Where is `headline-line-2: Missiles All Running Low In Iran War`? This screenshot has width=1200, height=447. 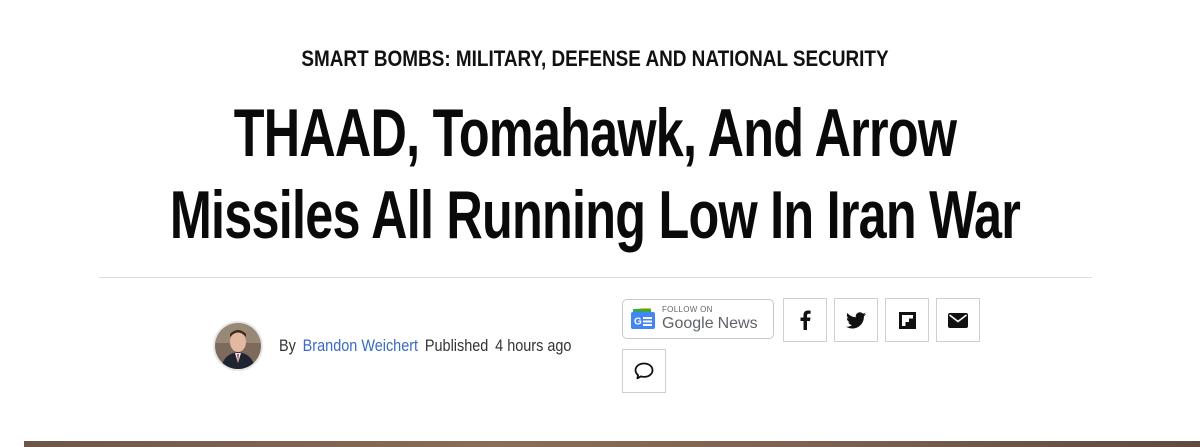
headline-line-2: Missiles All Running Low In Iran War is located at coordinates (595, 215).